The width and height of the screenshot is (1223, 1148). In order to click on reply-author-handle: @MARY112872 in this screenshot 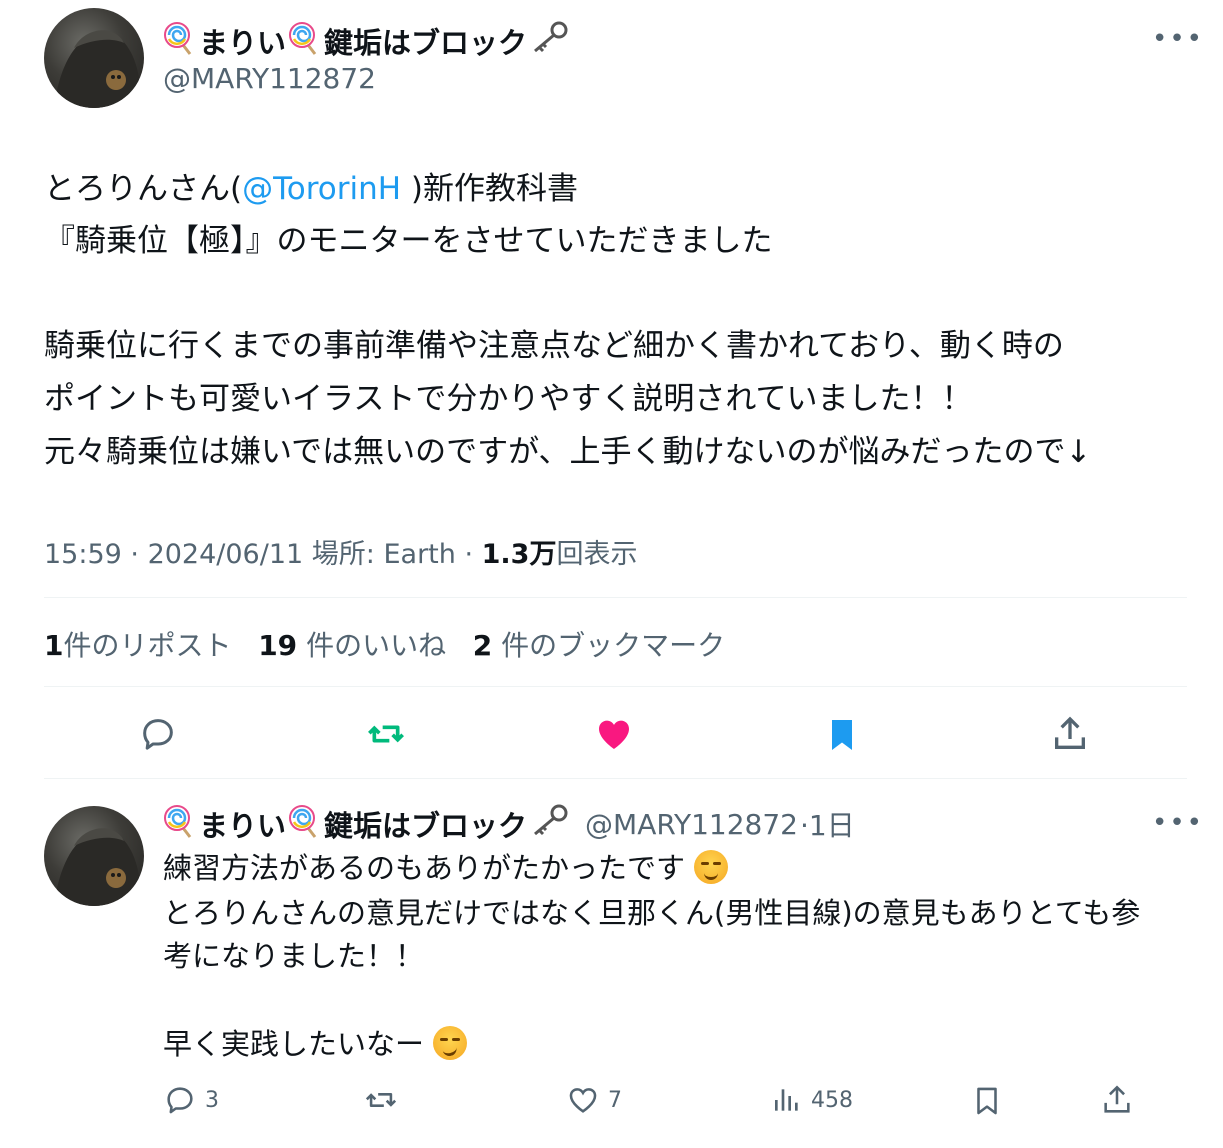, I will do `click(691, 824)`.